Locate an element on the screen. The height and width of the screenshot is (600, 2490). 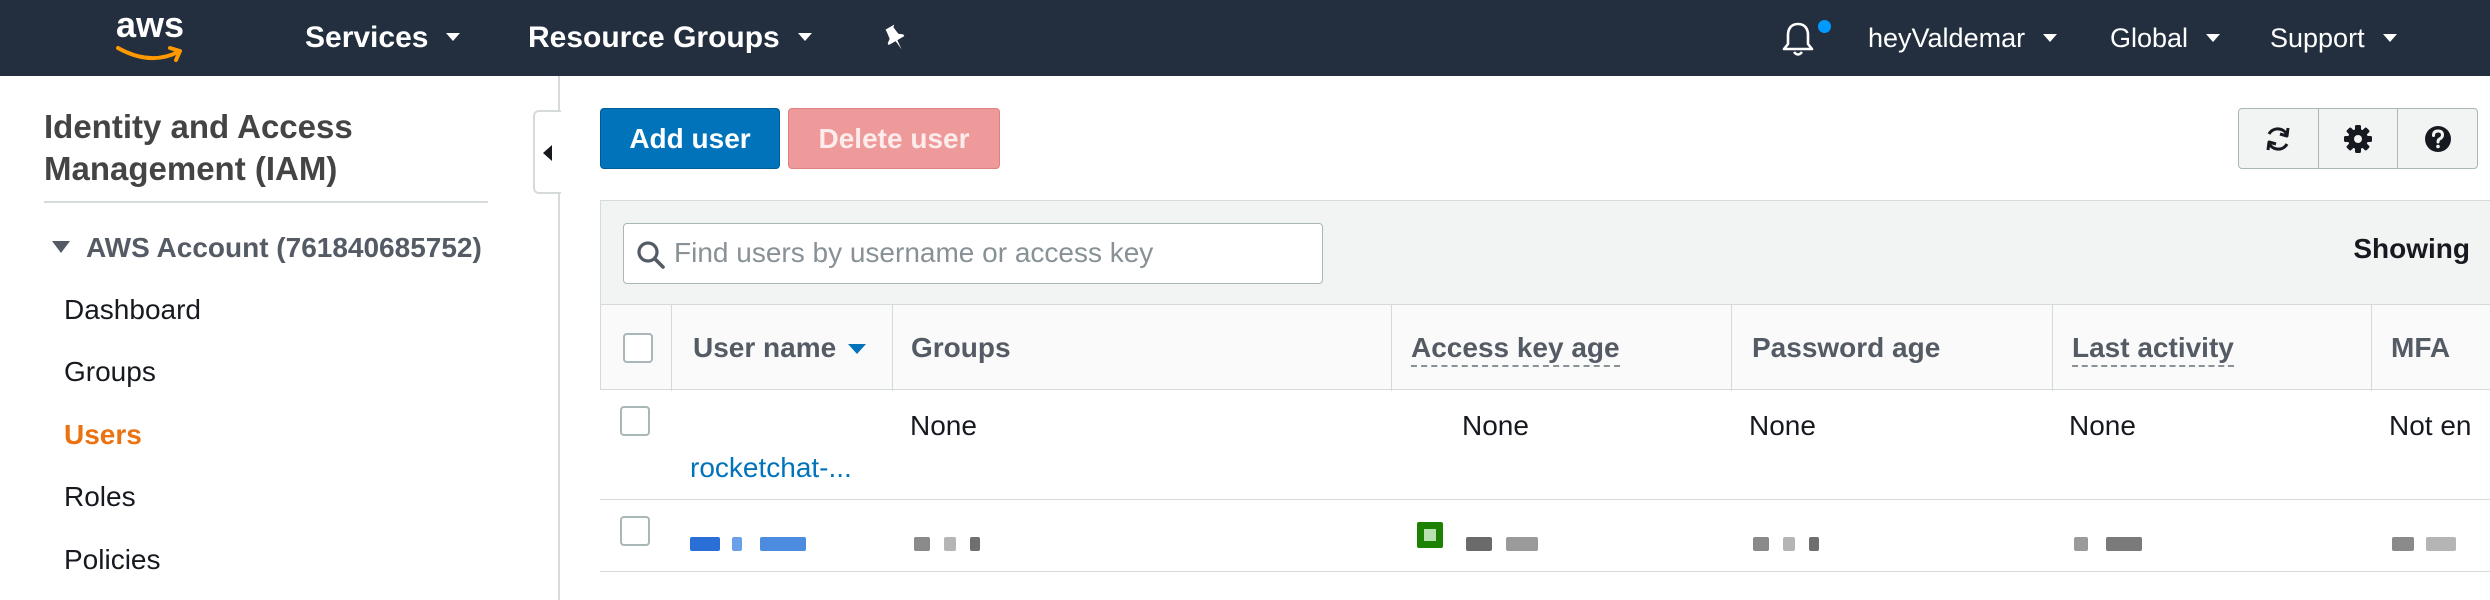
search-input is located at coordinates (989, 253).